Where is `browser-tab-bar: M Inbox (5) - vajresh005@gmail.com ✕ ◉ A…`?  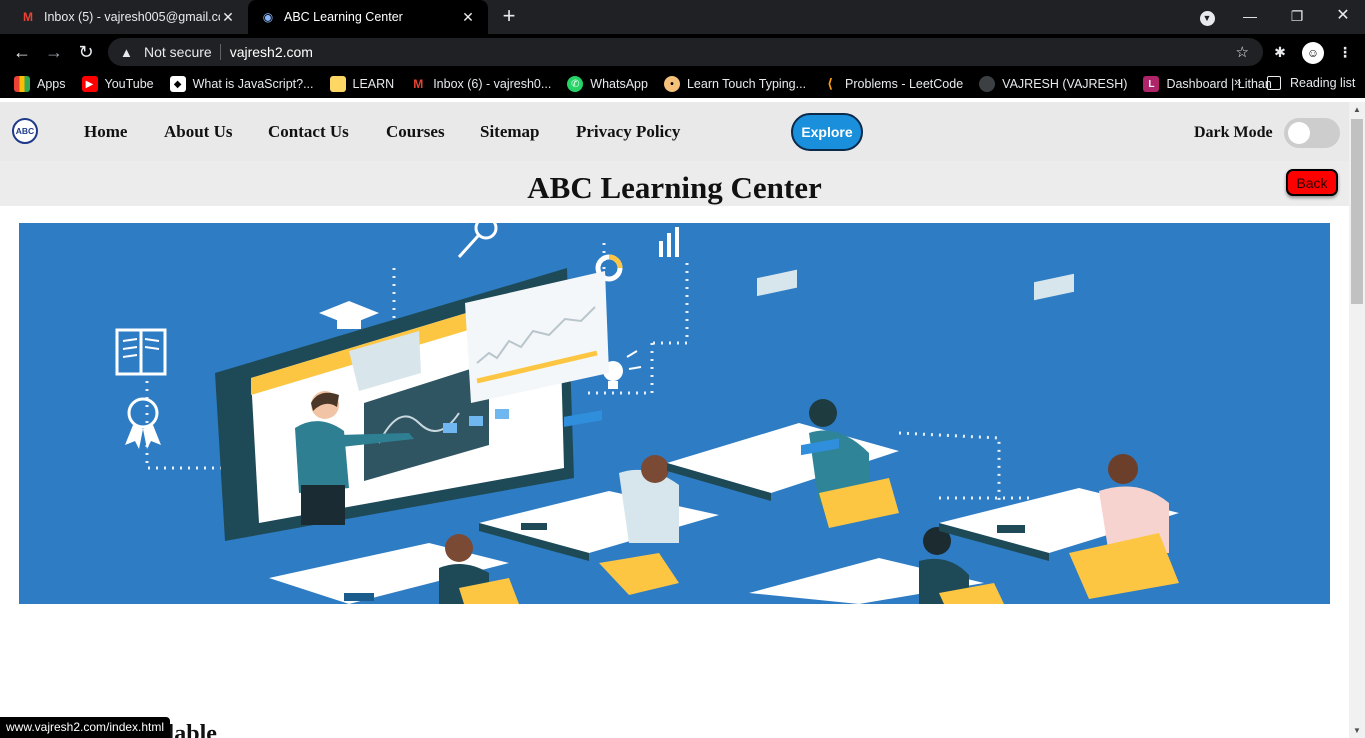
browser-tab-bar: M Inbox (5) - vajresh005@gmail.com ✕ ◉ A… is located at coordinates (682, 17).